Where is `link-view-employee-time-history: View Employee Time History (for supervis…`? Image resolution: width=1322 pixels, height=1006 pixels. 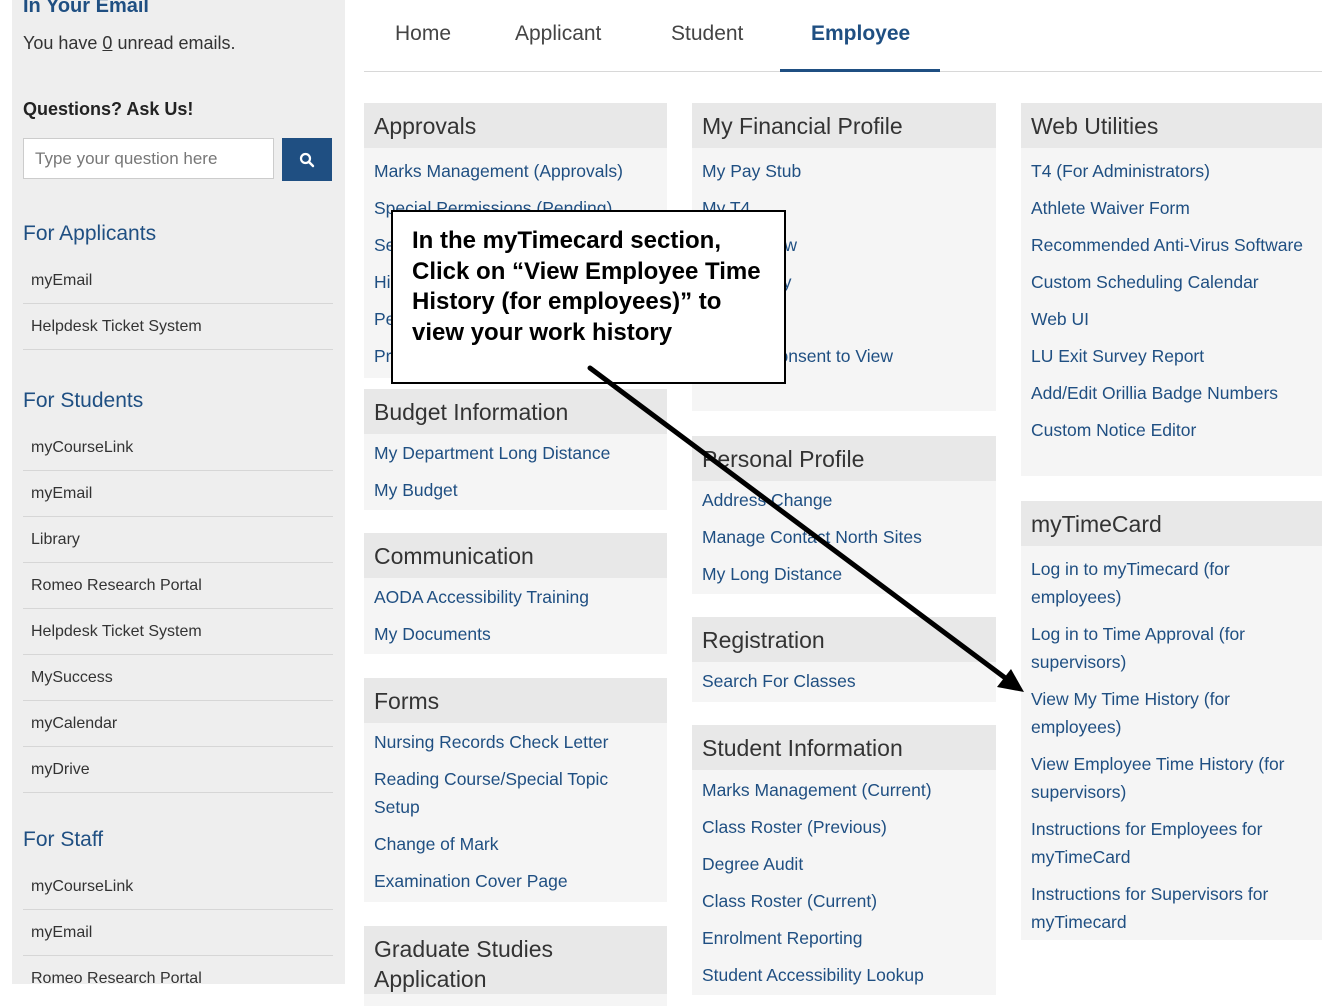
link-view-employee-time-history: View Employee Time History (for supervis… is located at coordinates (1171, 778).